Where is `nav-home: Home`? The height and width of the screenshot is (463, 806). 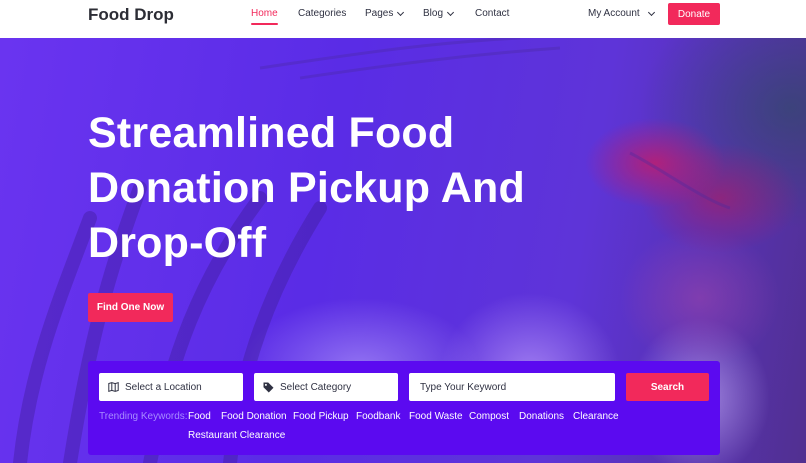
nav-home: Home is located at coordinates (264, 16).